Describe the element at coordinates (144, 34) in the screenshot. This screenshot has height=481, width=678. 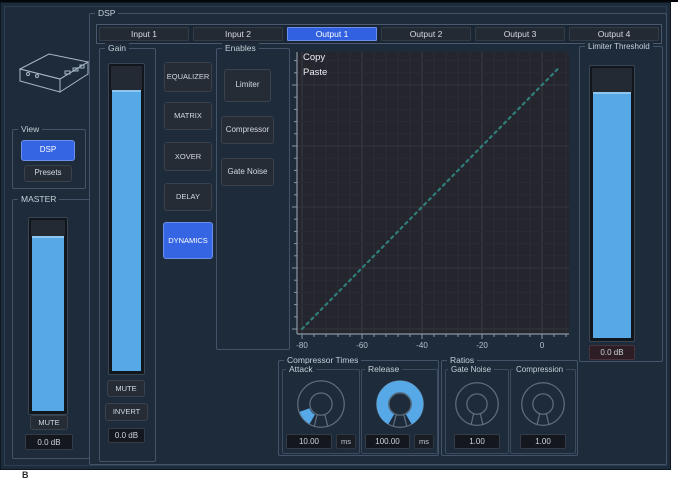
I see `tab-input-1: Input 1` at that location.